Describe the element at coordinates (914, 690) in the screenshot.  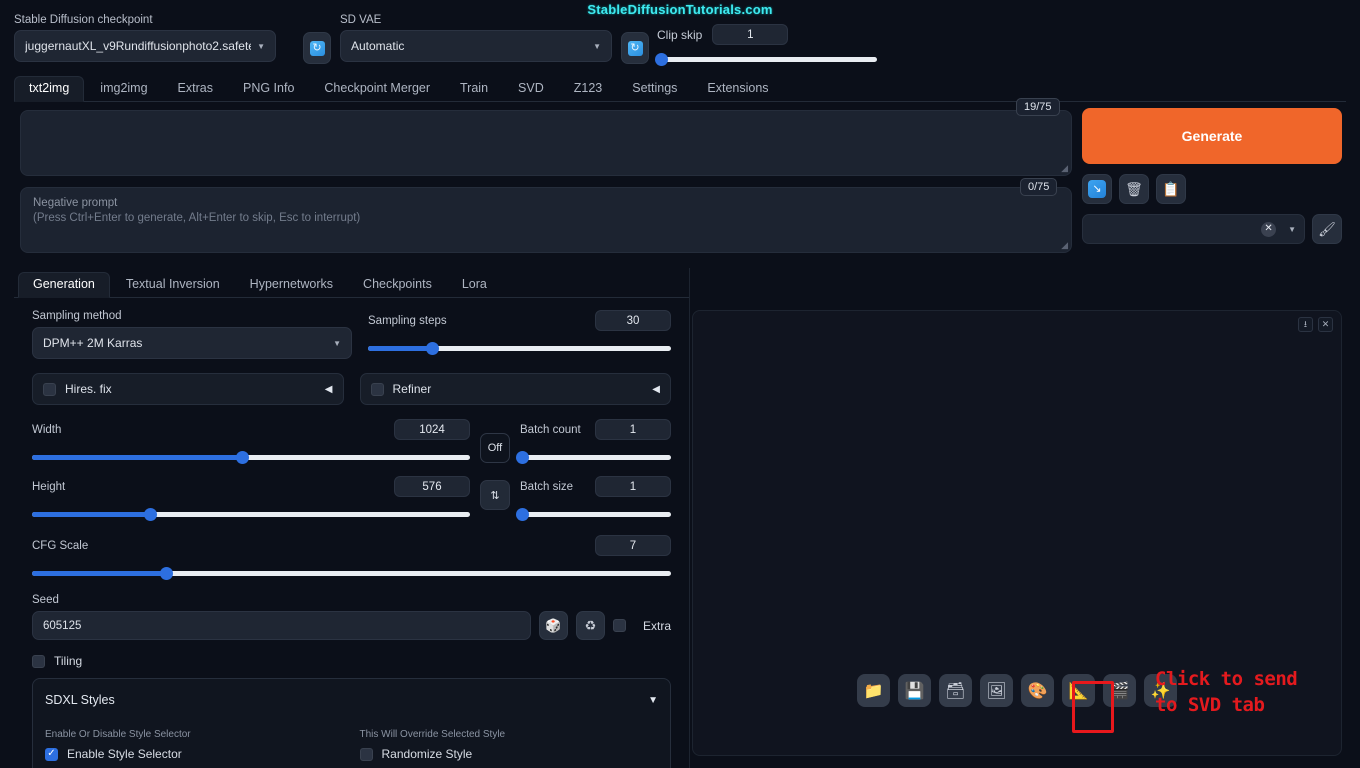
I see `save-button: 💾` at that location.